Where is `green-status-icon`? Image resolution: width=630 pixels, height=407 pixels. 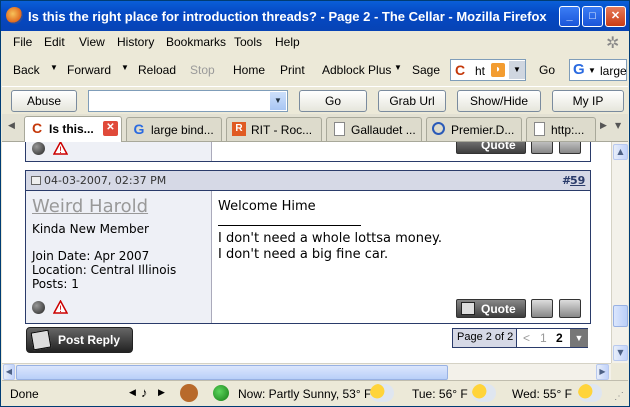 green-status-icon is located at coordinates (221, 393).